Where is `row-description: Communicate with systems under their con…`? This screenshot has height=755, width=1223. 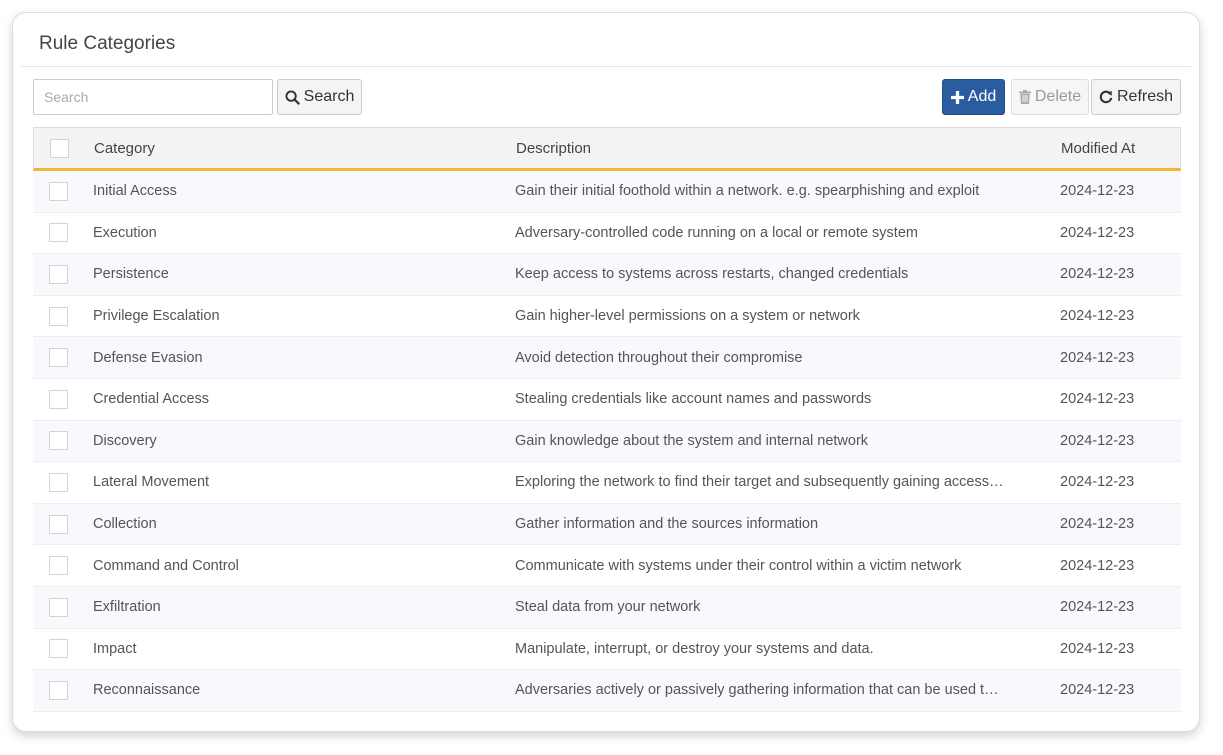 row-description: Communicate with systems under their con… is located at coordinates (738, 565).